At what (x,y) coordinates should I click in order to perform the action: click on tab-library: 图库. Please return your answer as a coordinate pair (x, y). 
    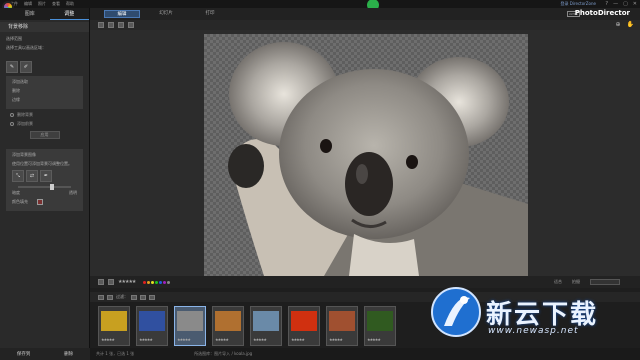
    Looking at the image, I should click on (30, 14).